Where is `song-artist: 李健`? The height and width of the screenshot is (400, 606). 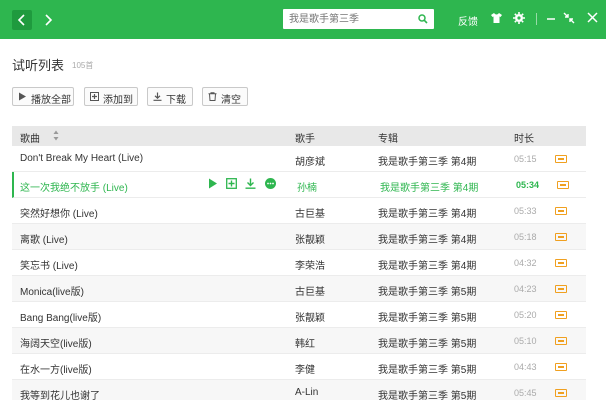 song-artist: 李健 is located at coordinates (305, 368).